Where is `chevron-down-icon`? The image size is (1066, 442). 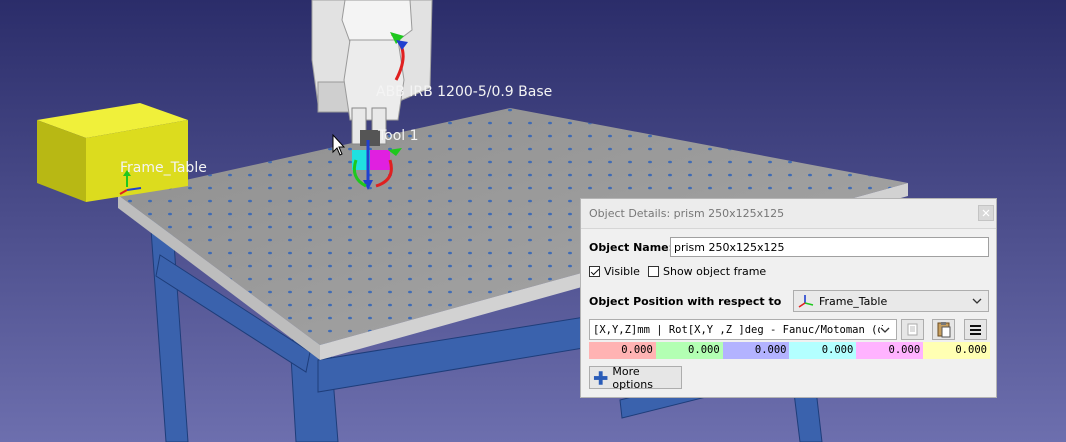
chevron-down-icon is located at coordinates (977, 301).